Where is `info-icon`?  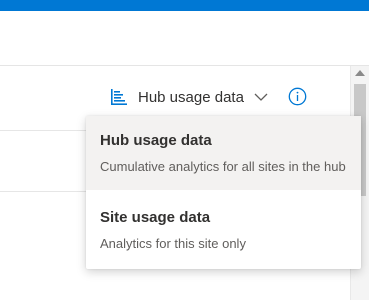 info-icon is located at coordinates (297, 96).